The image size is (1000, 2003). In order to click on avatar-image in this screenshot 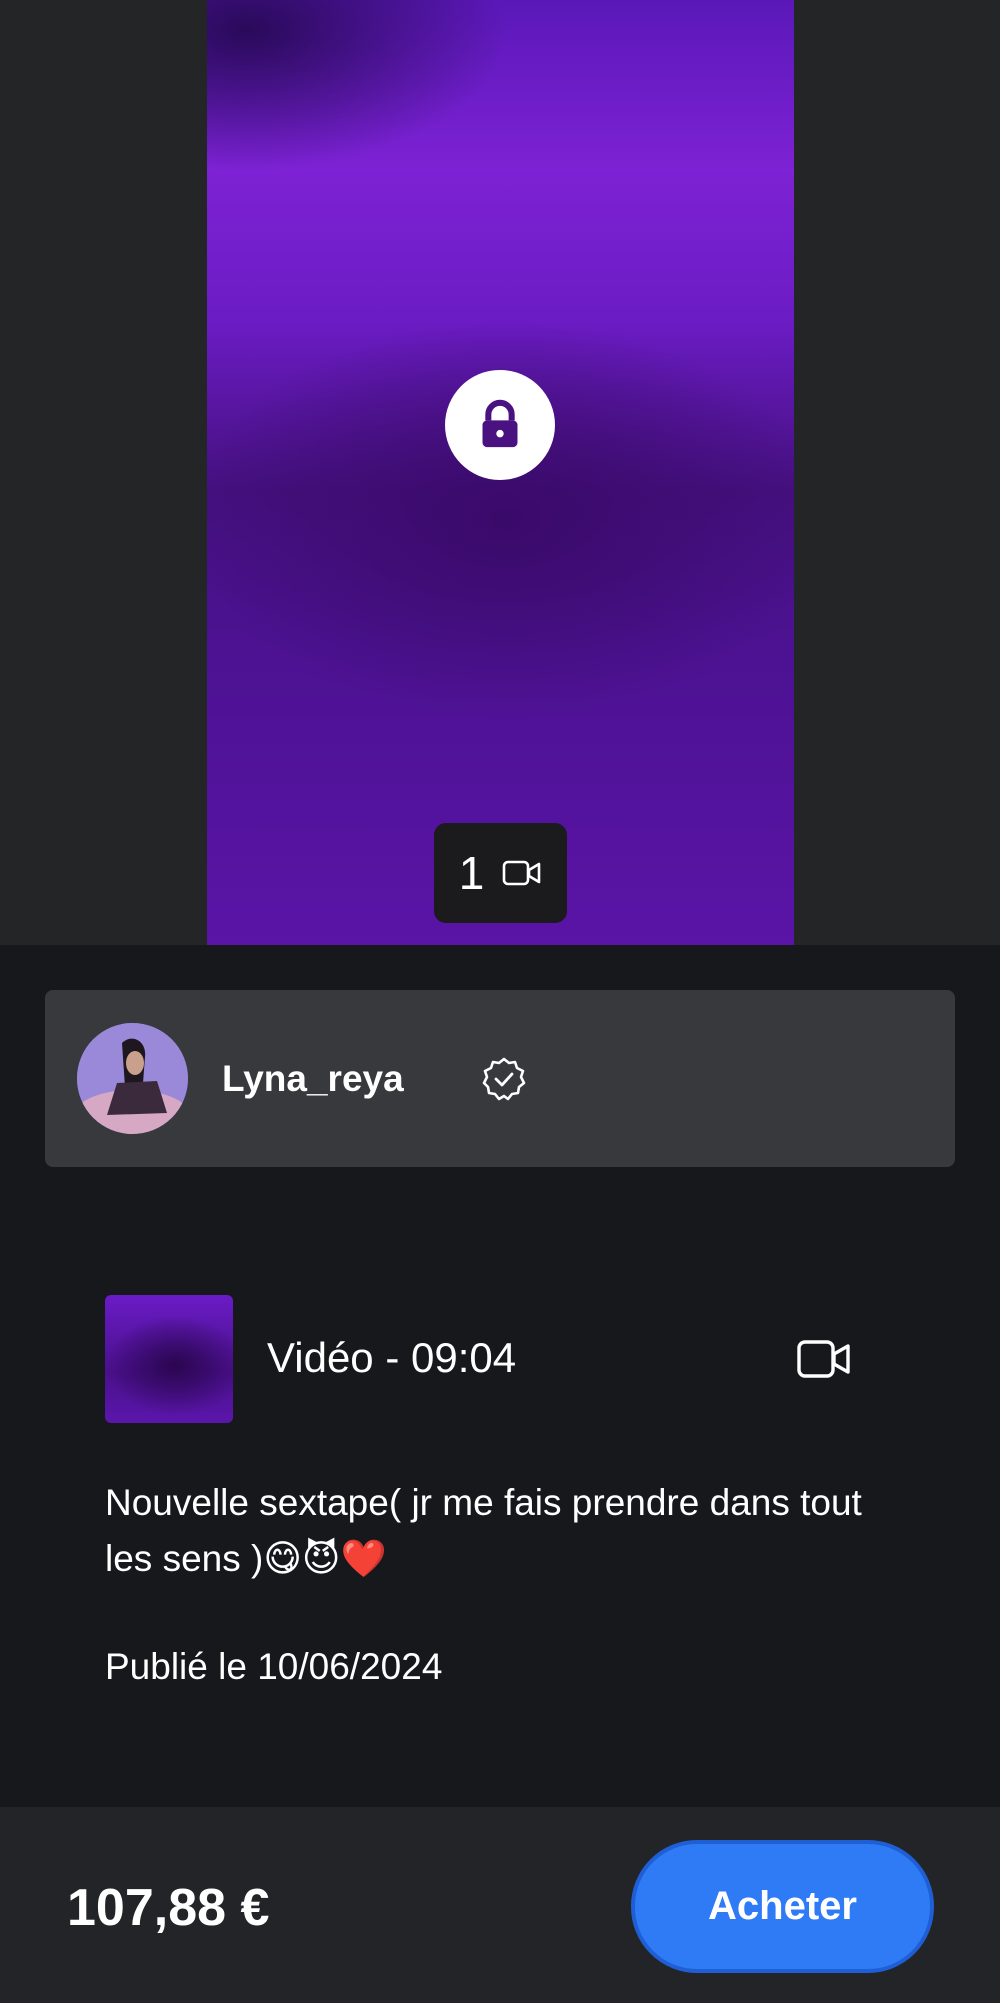, I will do `click(132, 1078)`.